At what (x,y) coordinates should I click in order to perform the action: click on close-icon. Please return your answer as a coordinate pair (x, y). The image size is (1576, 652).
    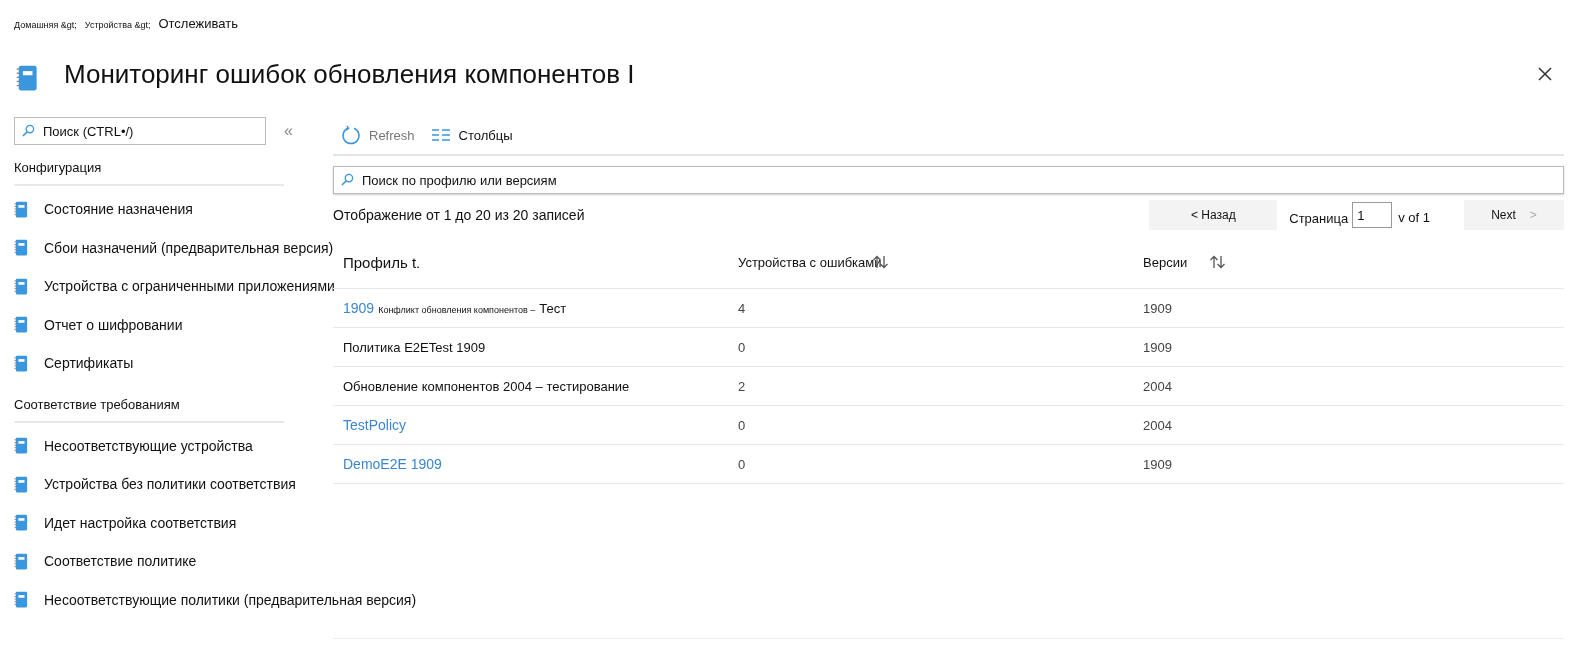
    Looking at the image, I should click on (1545, 74).